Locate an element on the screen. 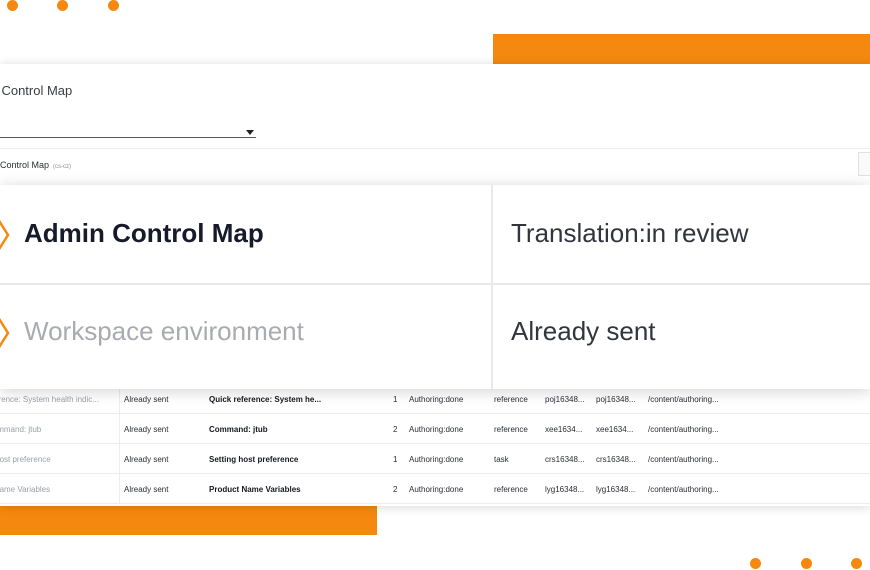  map-select is located at coordinates (128, 125).